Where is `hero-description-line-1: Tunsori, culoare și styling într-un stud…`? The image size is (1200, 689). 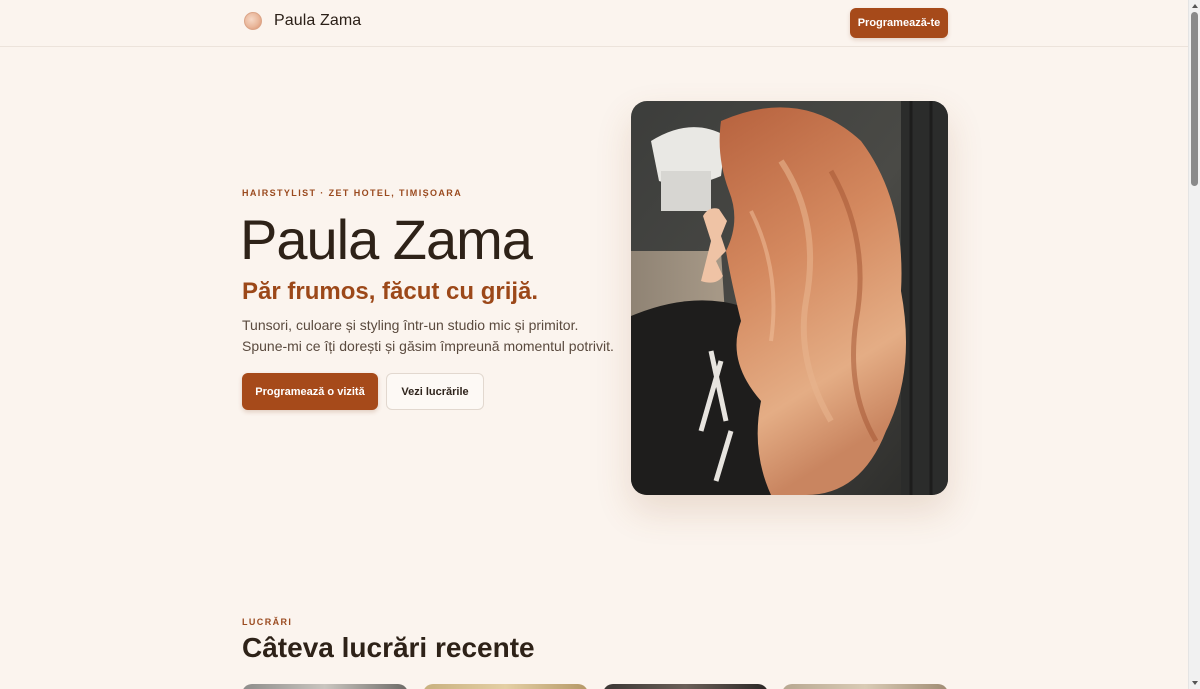 hero-description-line-1: Tunsori, culoare și styling într-un stud… is located at coordinates (410, 325).